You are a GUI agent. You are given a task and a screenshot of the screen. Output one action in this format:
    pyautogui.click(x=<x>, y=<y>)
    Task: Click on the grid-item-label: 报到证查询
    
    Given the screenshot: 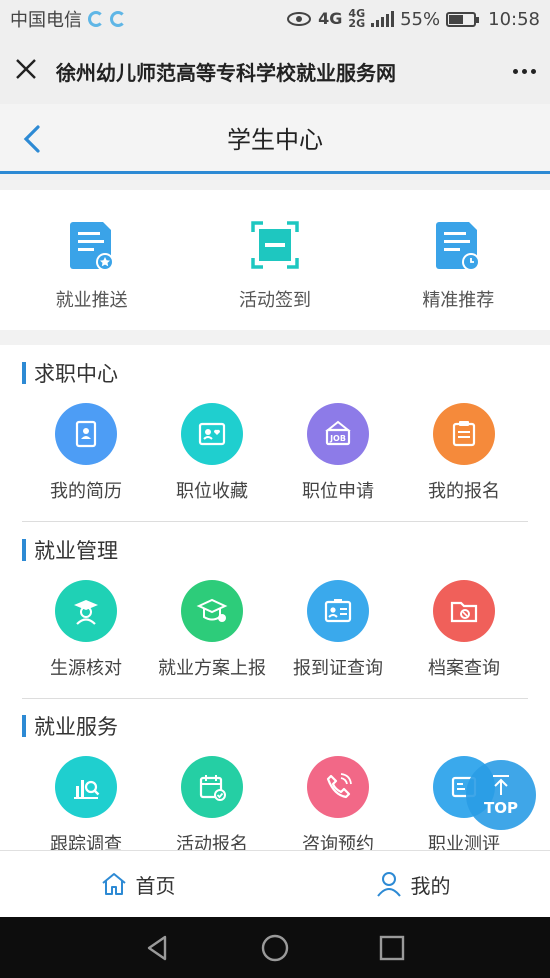 What is the action you would take?
    pyautogui.click(x=338, y=668)
    